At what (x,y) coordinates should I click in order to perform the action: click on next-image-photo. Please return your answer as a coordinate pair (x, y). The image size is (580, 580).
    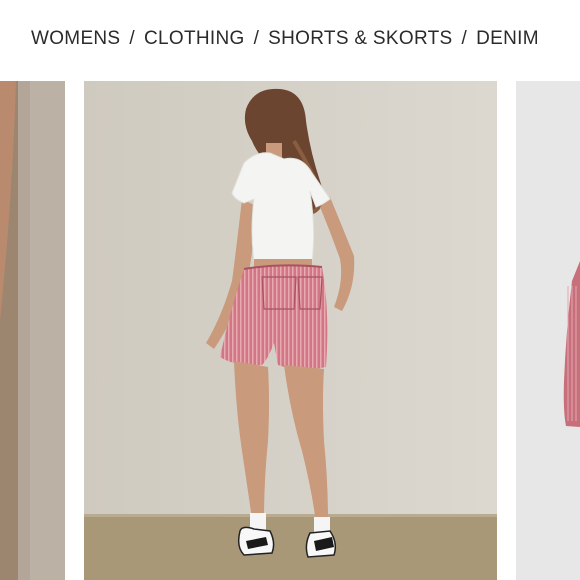
    Looking at the image, I should click on (548, 330).